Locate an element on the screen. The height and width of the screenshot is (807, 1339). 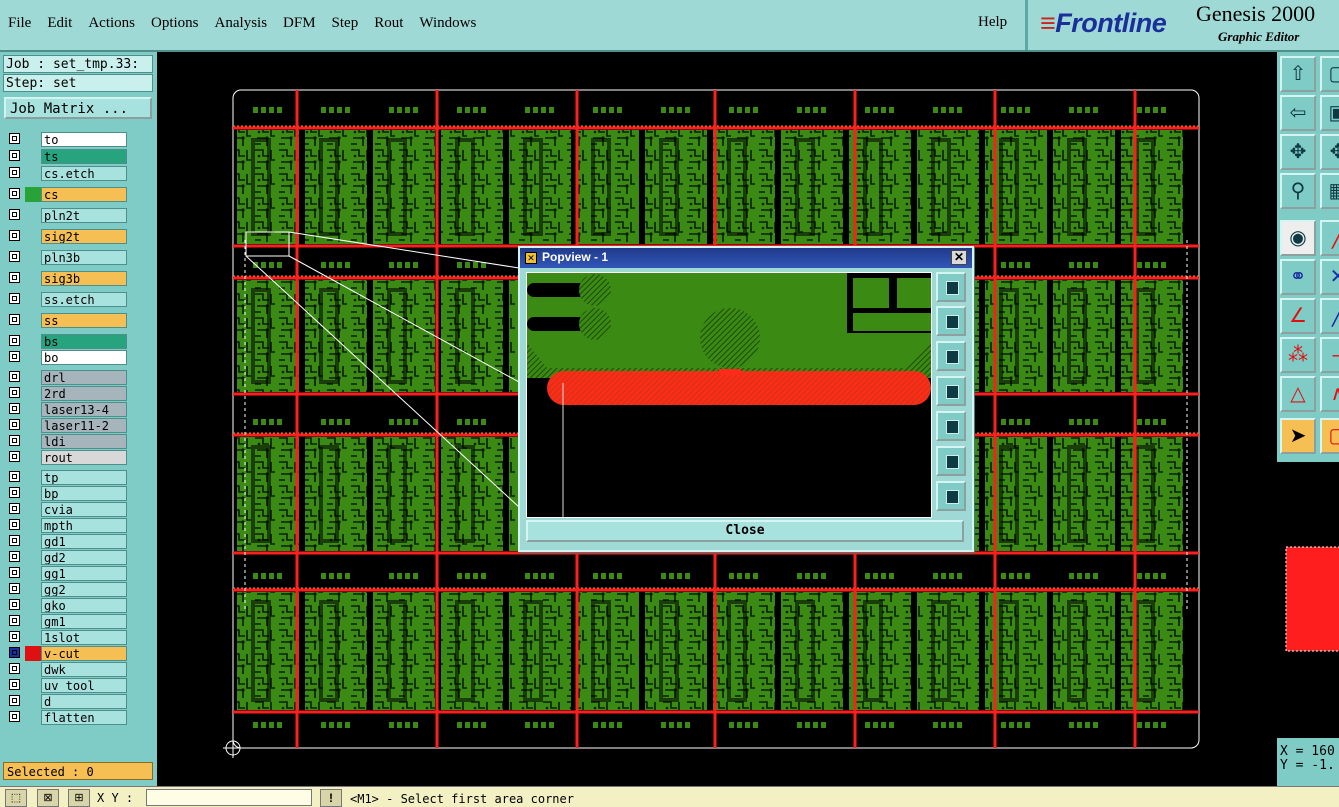
menu-help: Help is located at coordinates (992, 22).